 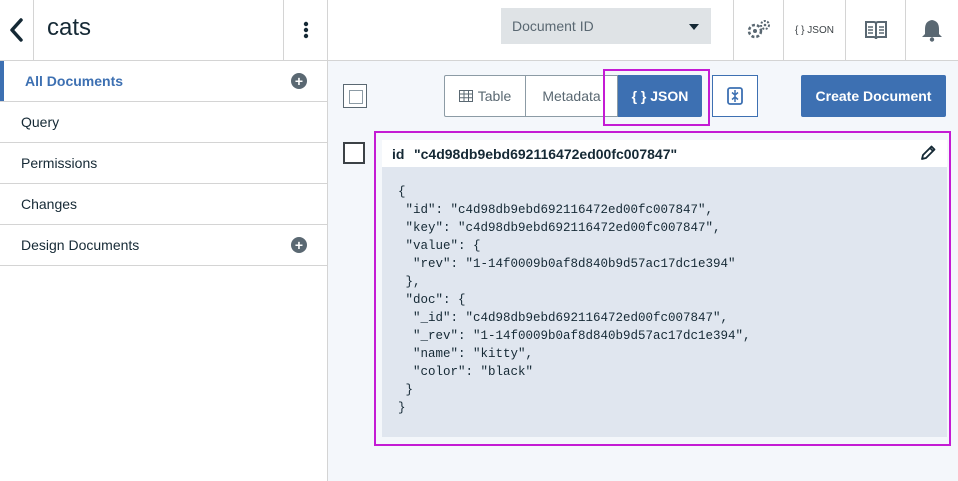 What do you see at coordinates (553, 26) in the screenshot?
I see `index-select-value: Document ID` at bounding box center [553, 26].